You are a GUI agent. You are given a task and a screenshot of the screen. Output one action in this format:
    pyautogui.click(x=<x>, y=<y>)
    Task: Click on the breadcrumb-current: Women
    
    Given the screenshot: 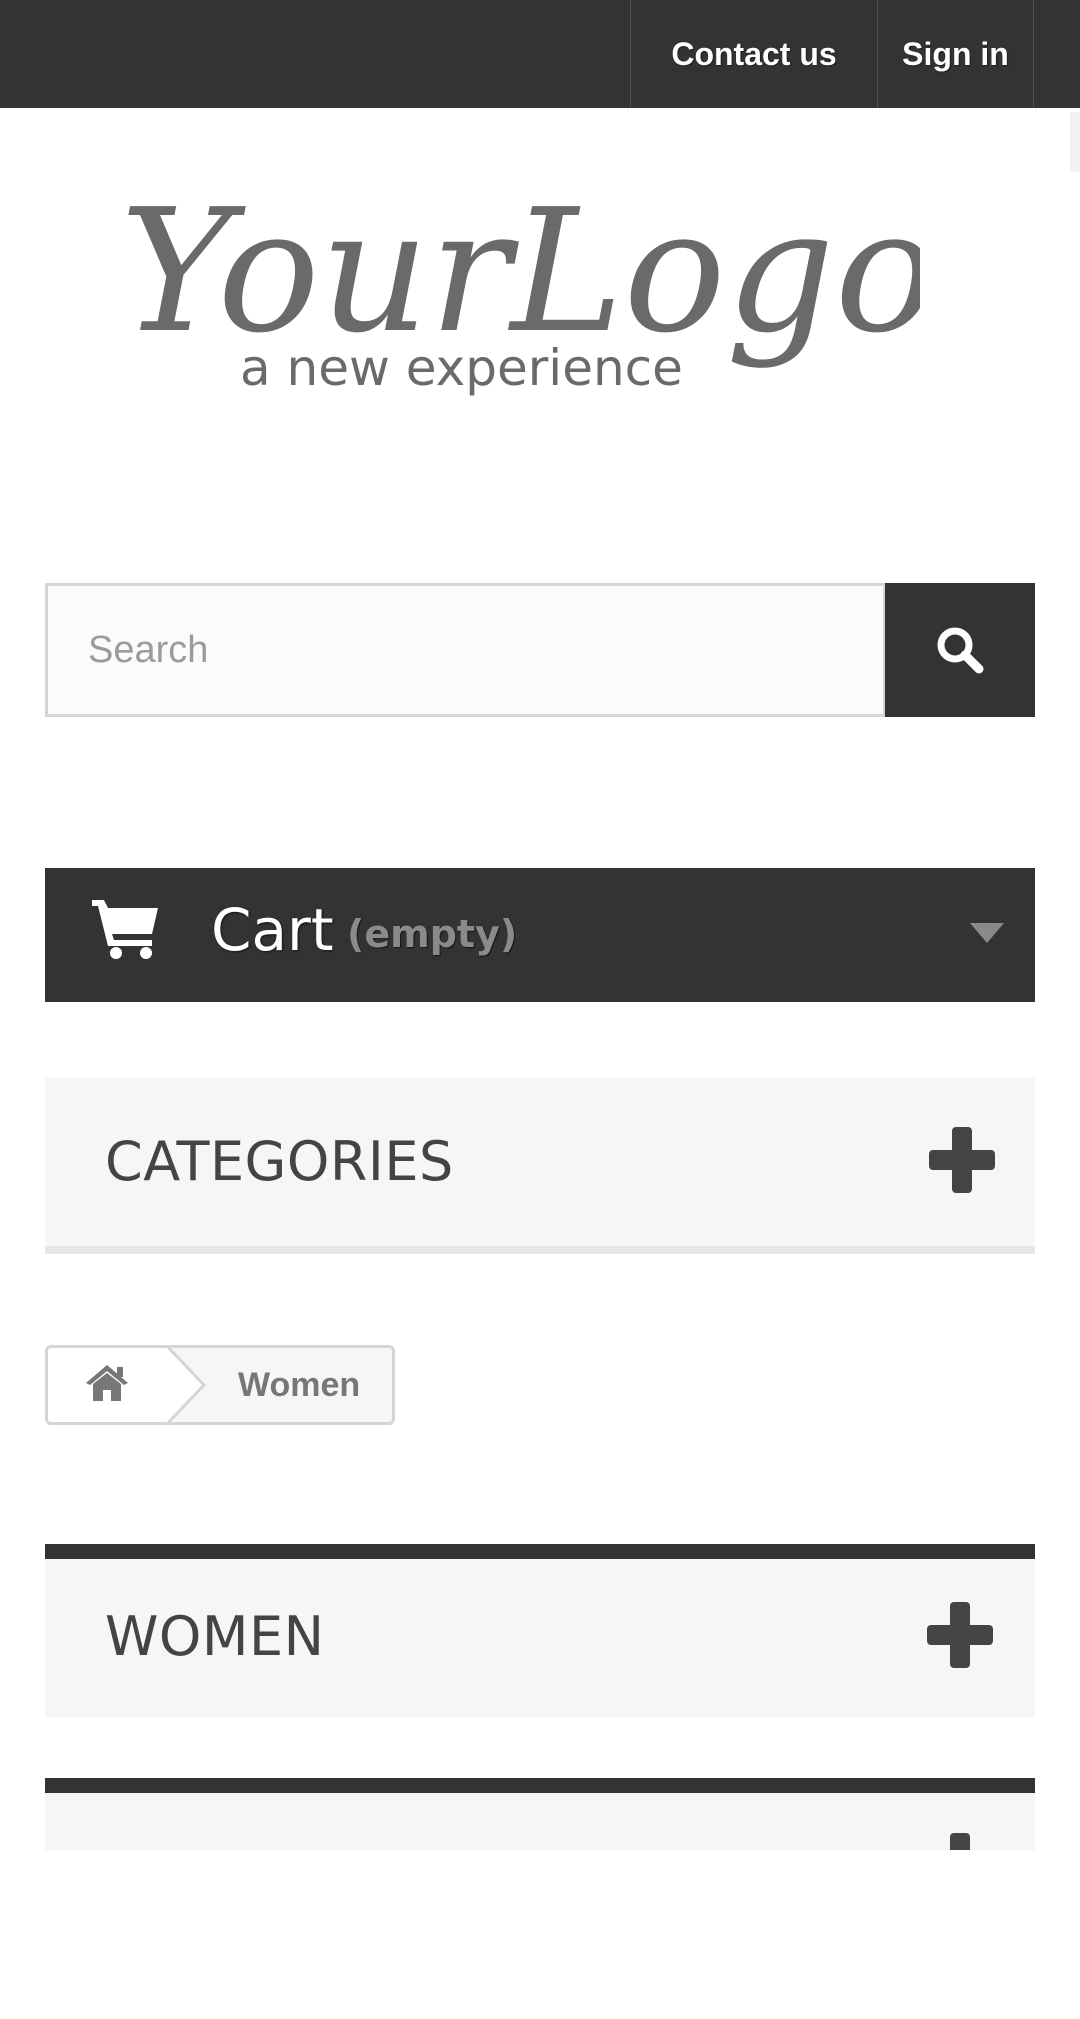 What is the action you would take?
    pyautogui.click(x=299, y=1385)
    